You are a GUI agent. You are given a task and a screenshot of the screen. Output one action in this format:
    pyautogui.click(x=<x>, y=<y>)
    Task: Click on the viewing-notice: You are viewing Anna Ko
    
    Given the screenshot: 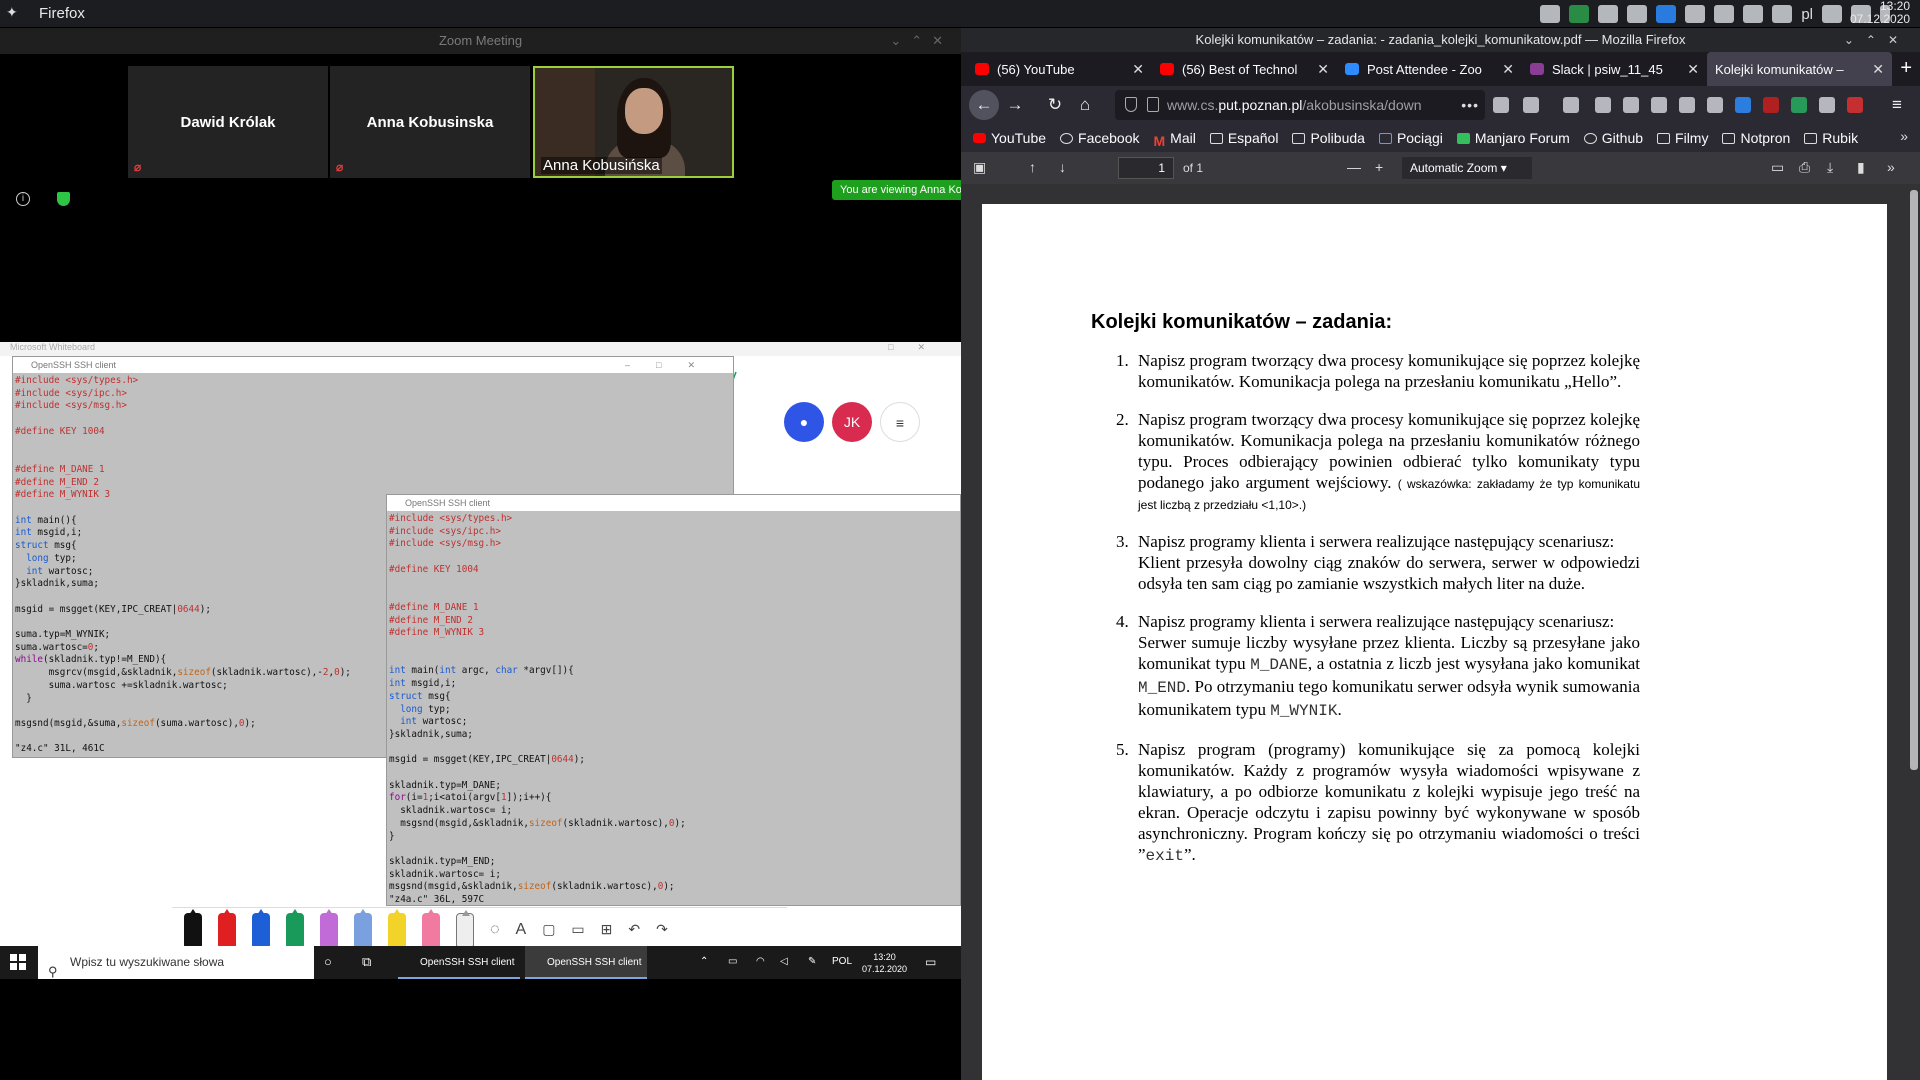 What is the action you would take?
    pyautogui.click(x=896, y=190)
    